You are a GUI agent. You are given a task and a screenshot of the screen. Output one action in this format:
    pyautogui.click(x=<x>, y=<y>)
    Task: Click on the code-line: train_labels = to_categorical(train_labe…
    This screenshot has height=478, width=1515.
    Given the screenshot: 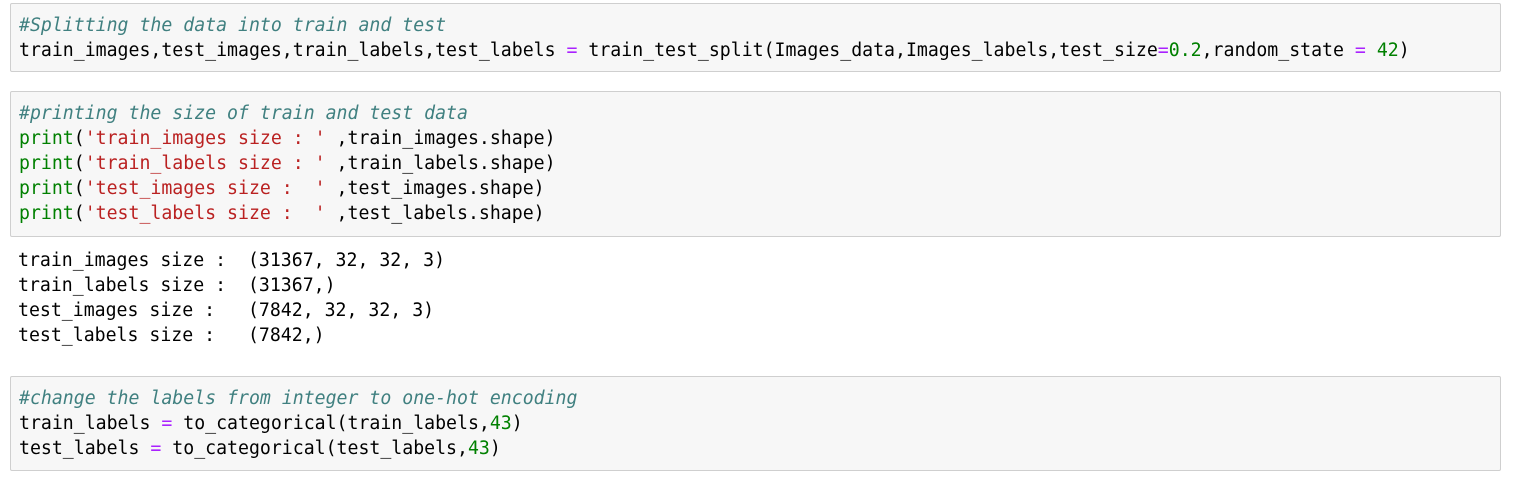 What is the action you would take?
    pyautogui.click(x=271, y=423)
    